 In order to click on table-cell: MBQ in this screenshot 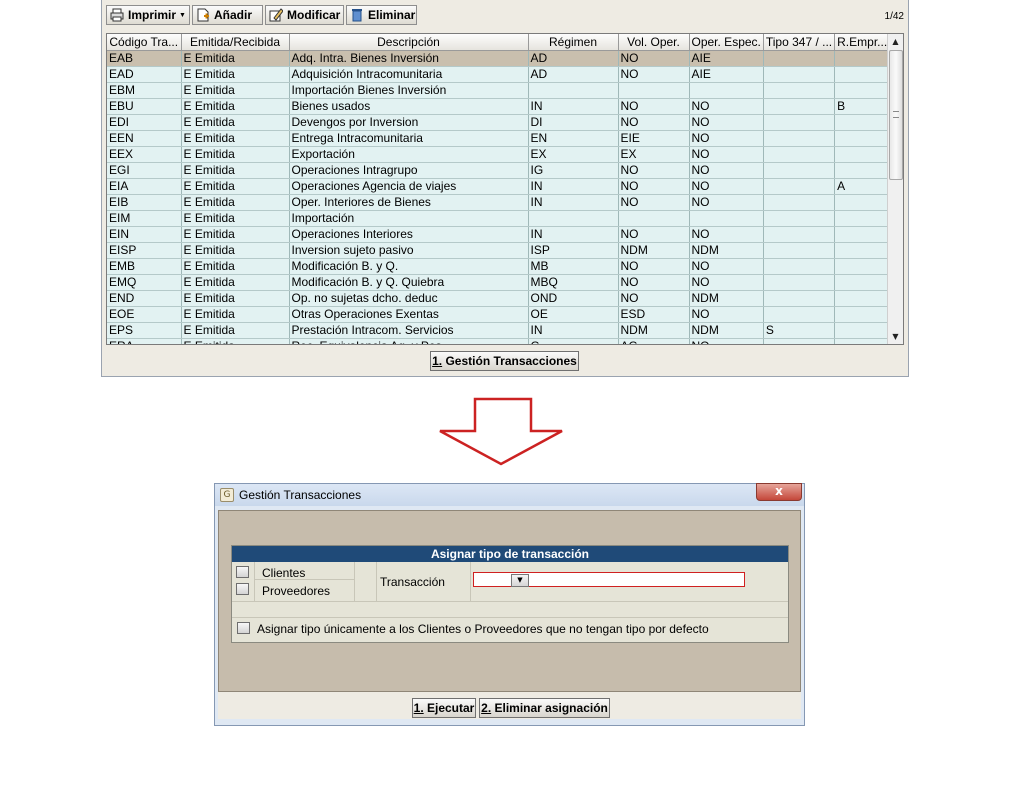, I will do `click(573, 282)`.